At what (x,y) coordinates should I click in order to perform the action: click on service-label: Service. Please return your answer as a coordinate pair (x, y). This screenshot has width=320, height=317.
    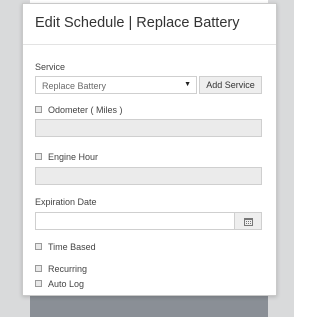
    Looking at the image, I should click on (50, 67).